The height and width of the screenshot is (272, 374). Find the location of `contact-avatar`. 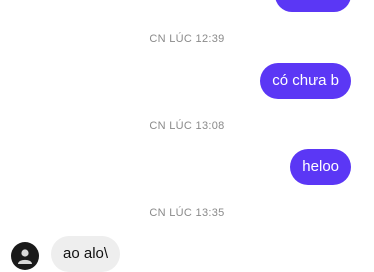

contact-avatar is located at coordinates (25, 256).